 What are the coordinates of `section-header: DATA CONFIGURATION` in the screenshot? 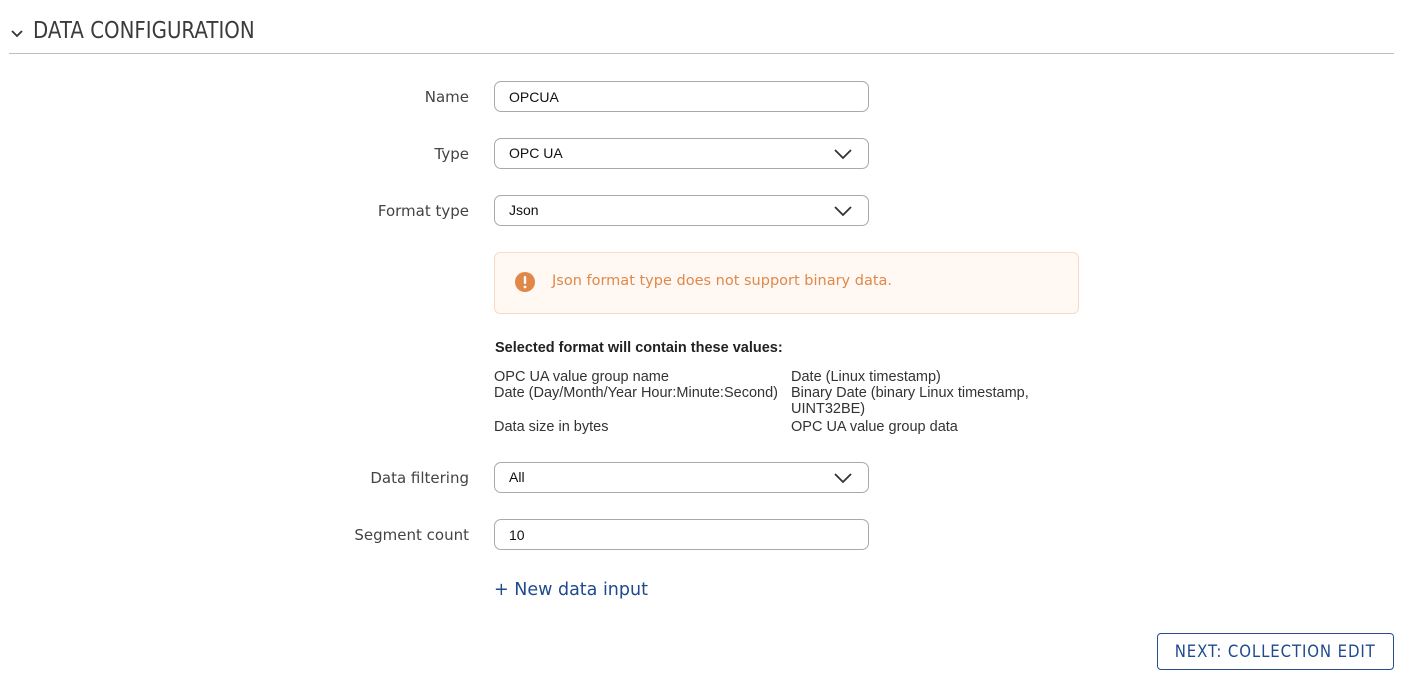 It's located at (701, 34).